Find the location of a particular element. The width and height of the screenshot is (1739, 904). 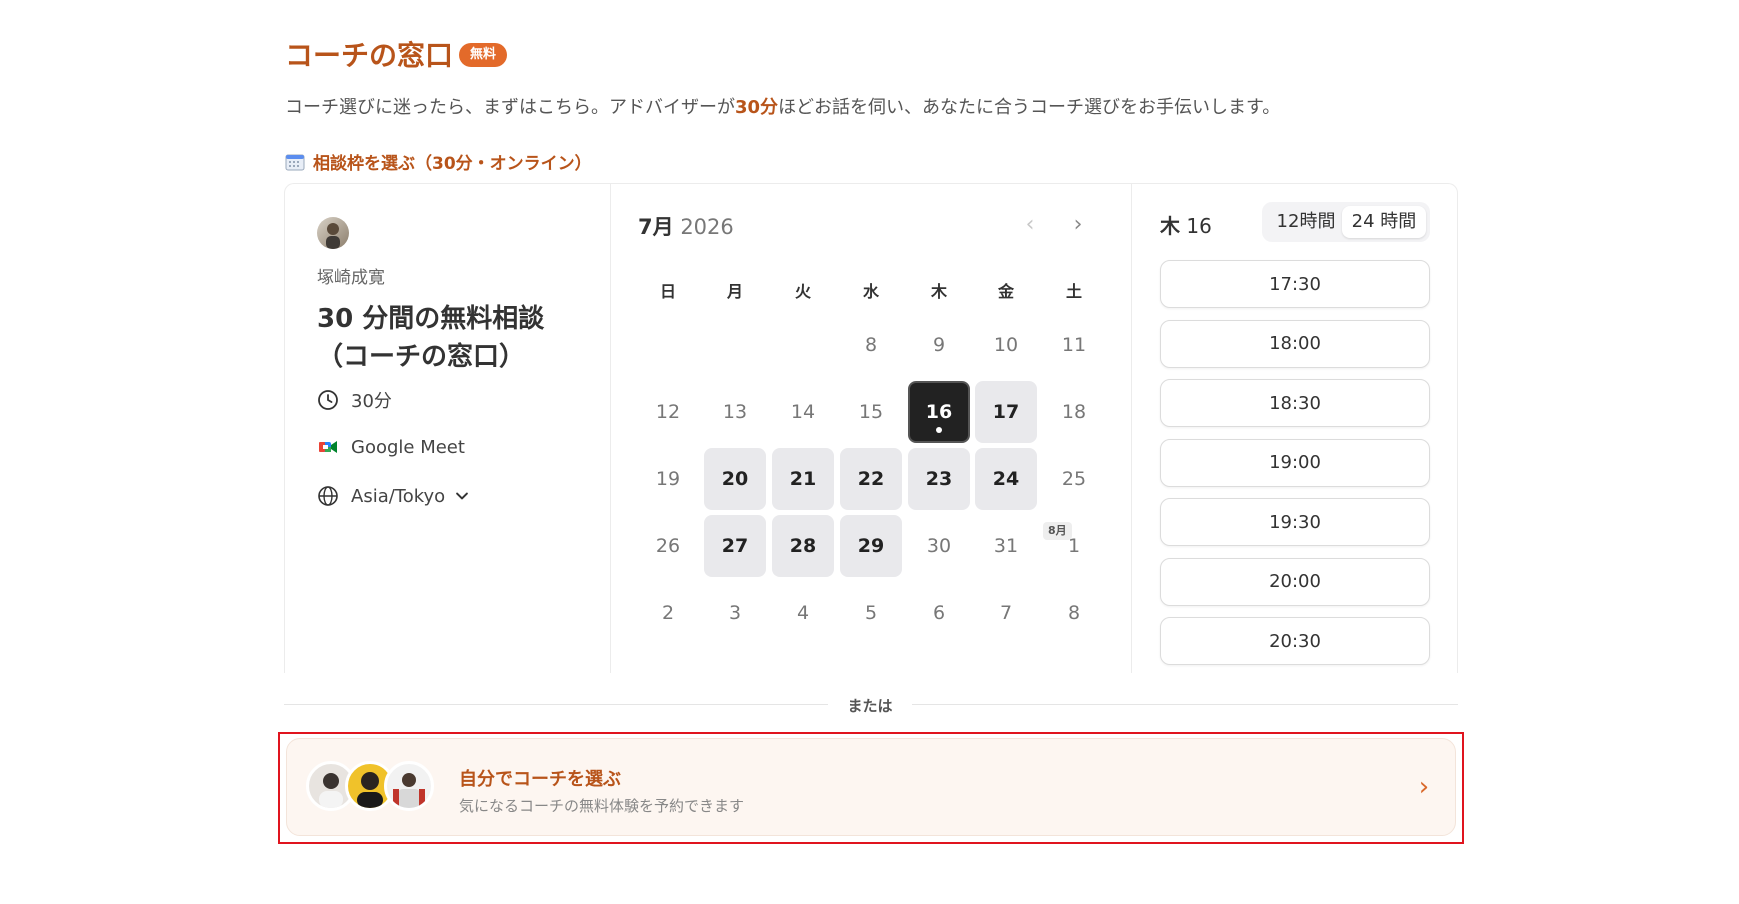

calendar-day: 7 is located at coordinates (1006, 613).